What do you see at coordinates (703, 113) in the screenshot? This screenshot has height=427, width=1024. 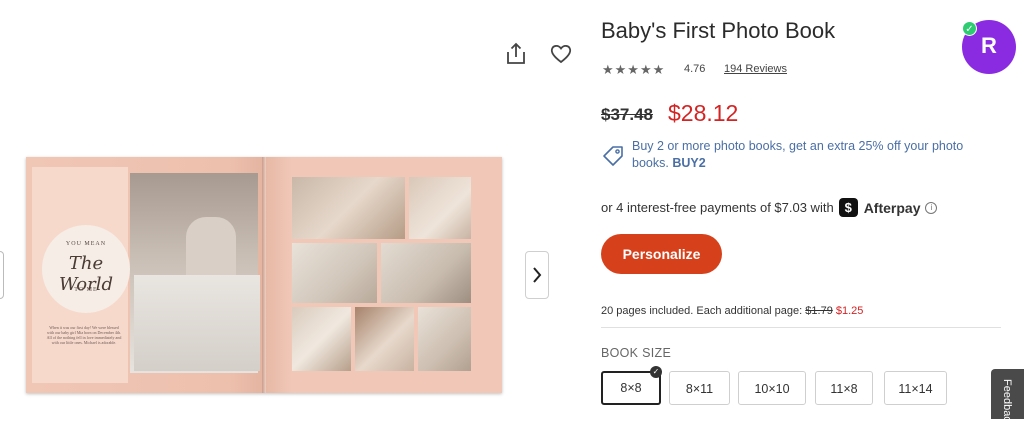 I see `sale-price: $28.12` at bounding box center [703, 113].